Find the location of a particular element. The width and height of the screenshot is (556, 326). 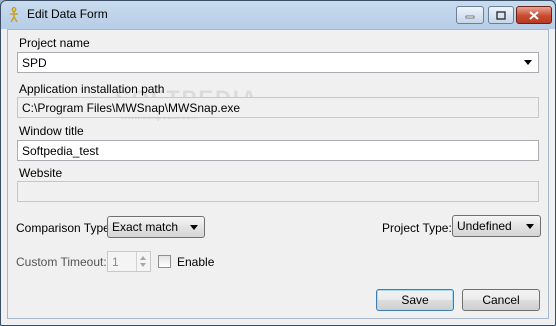

cancel-button: Cancel is located at coordinates (501, 300).